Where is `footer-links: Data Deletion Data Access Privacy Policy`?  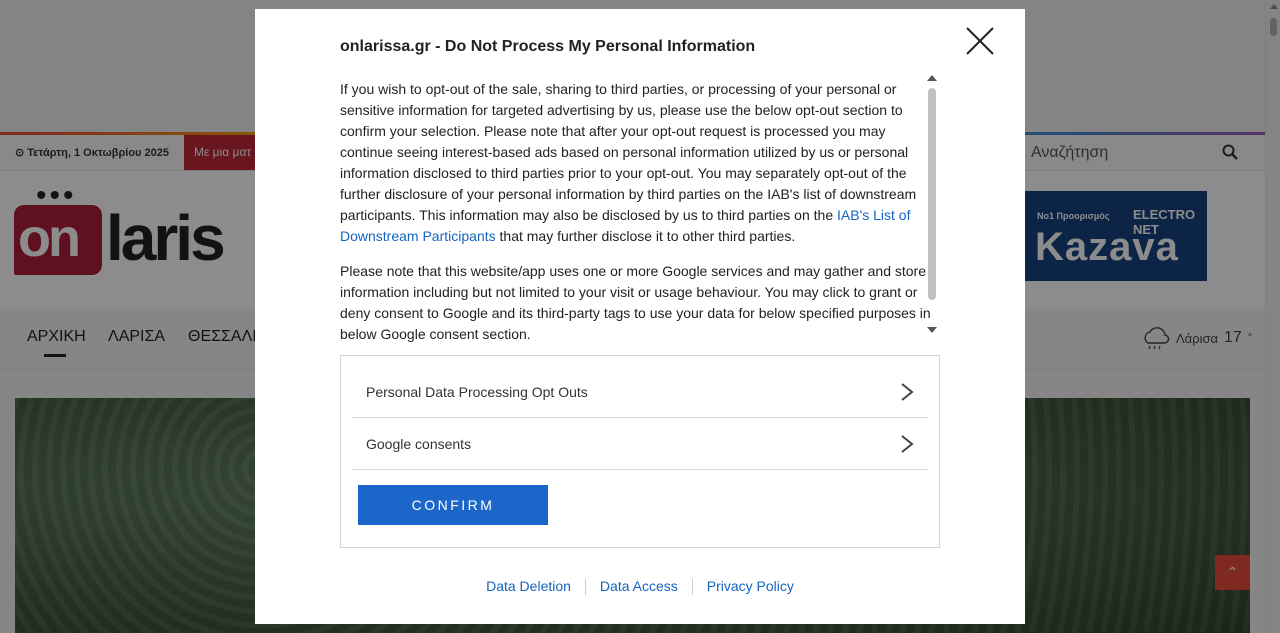
footer-links: Data Deletion Data Access Privacy Policy is located at coordinates (640, 587).